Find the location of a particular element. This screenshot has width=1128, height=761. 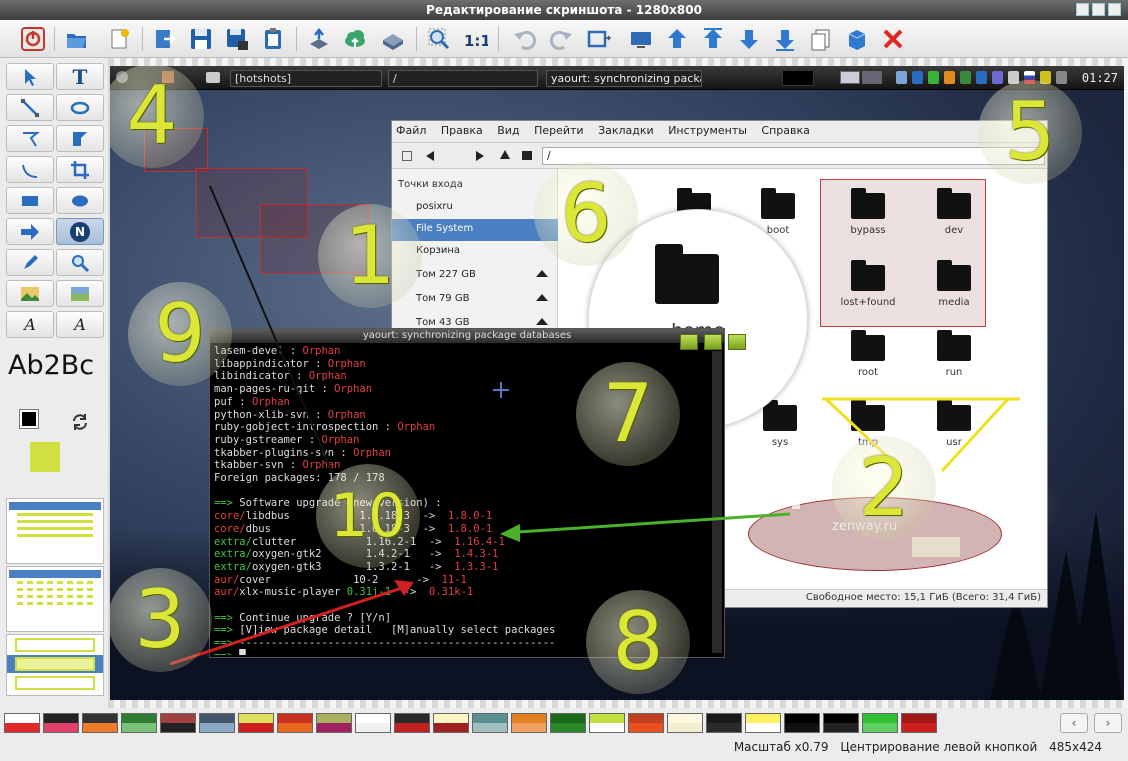

curve-tool is located at coordinates (30, 169).